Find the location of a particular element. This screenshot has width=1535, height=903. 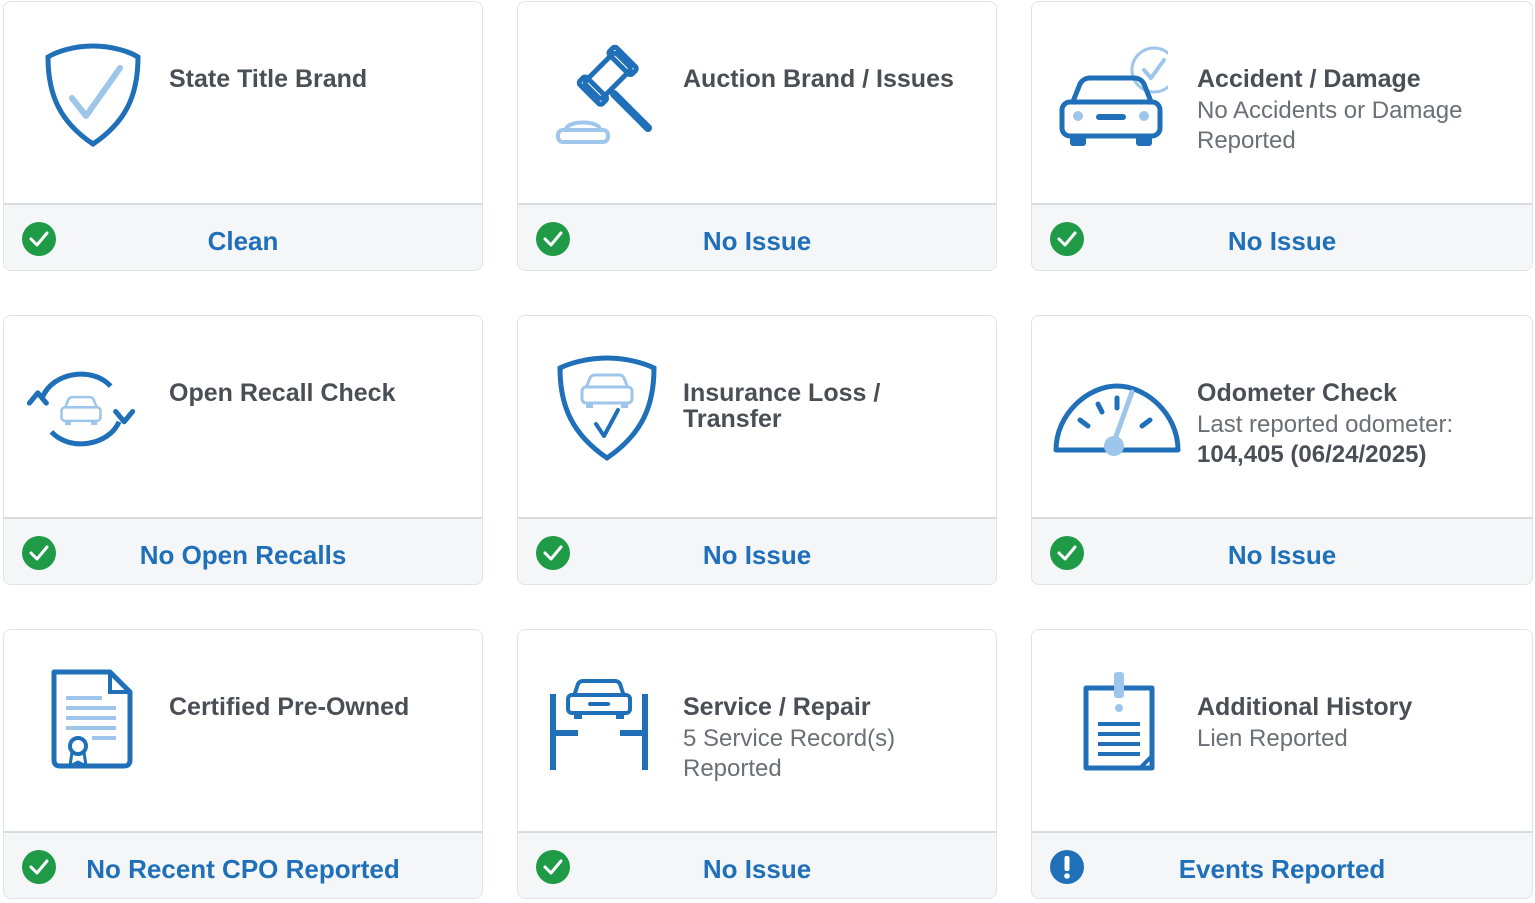

card-status-text: Clean is located at coordinates (243, 241).